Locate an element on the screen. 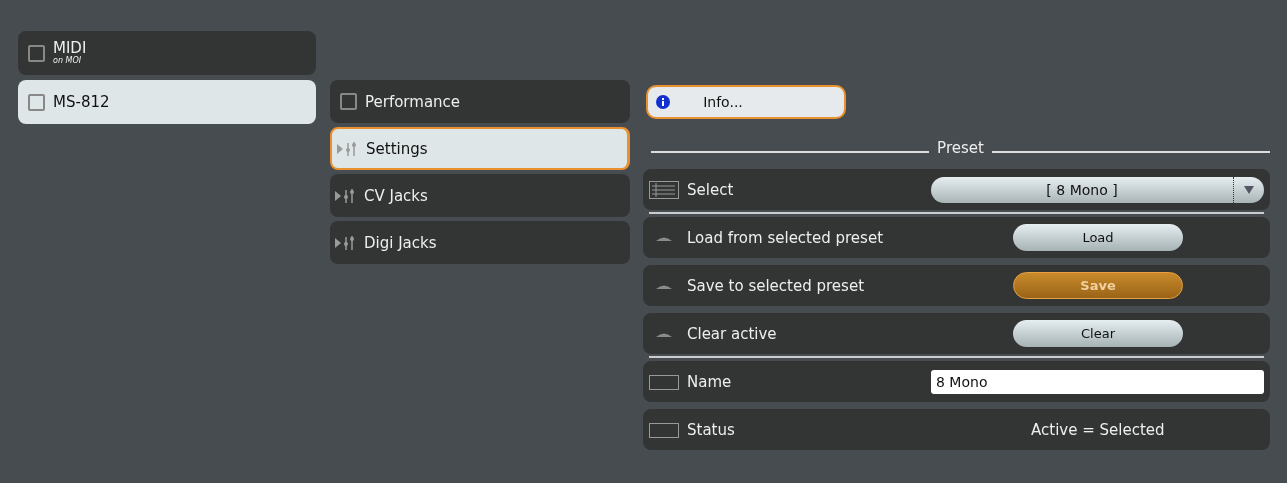 The height and width of the screenshot is (483, 1287). row-label: Name is located at coordinates (710, 381).